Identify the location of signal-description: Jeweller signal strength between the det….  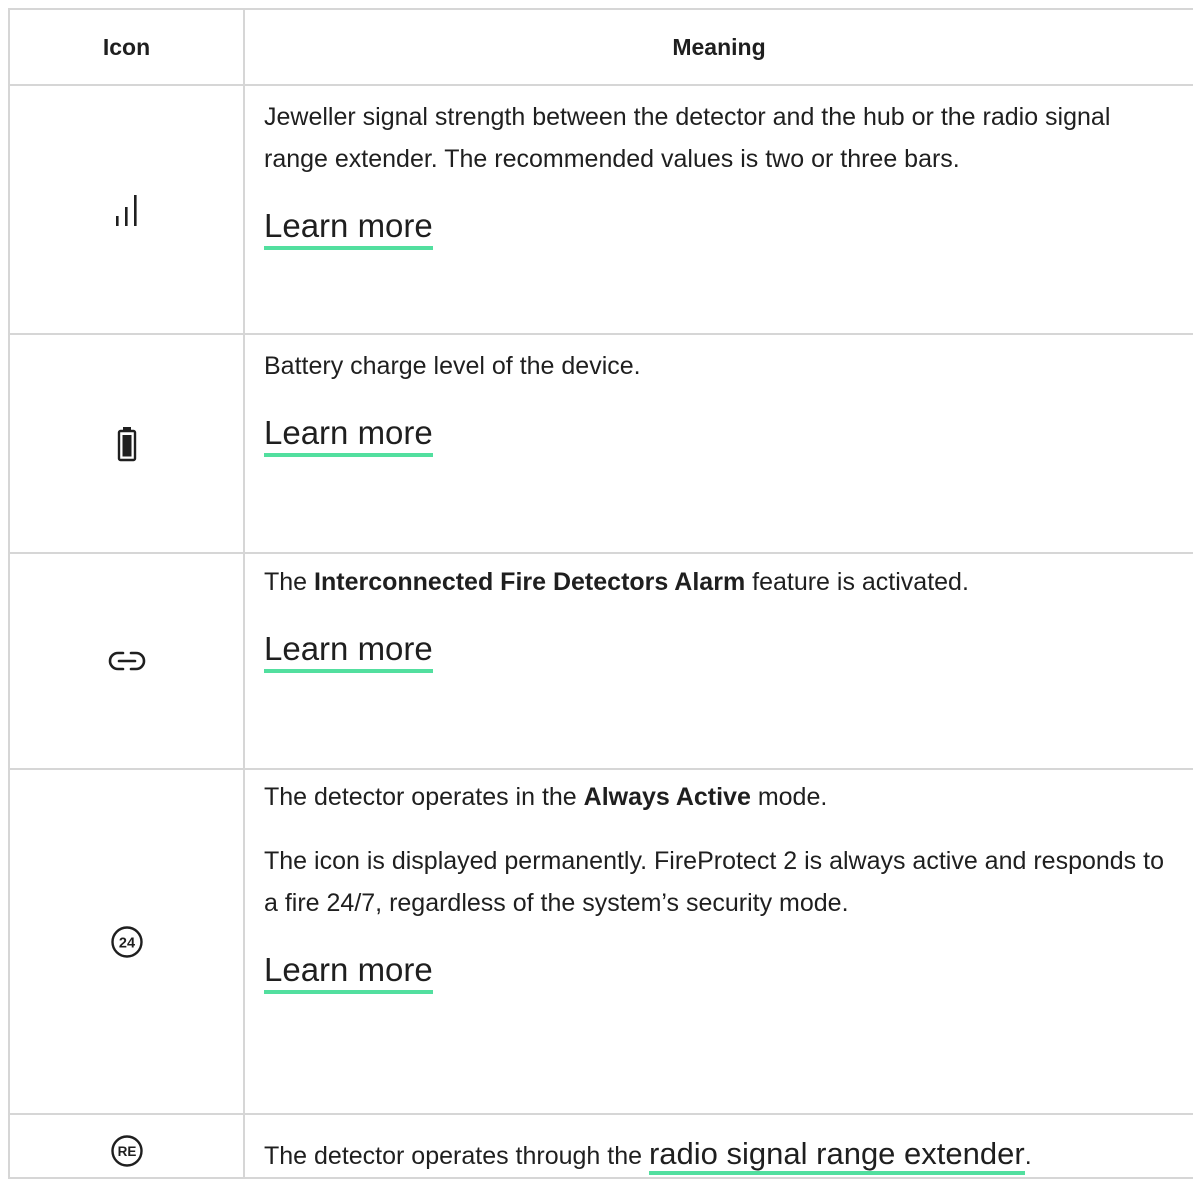
(687, 138).